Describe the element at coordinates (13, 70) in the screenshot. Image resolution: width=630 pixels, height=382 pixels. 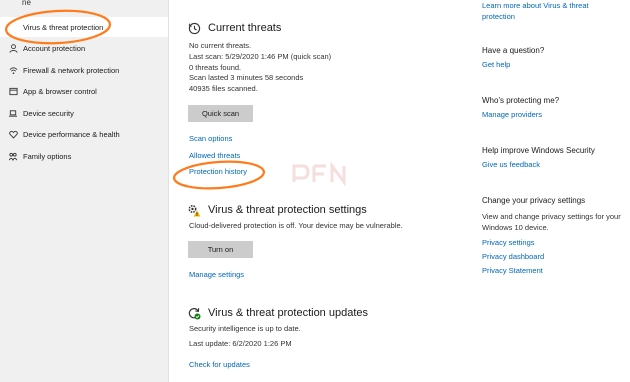
I see `wifi-icon` at that location.